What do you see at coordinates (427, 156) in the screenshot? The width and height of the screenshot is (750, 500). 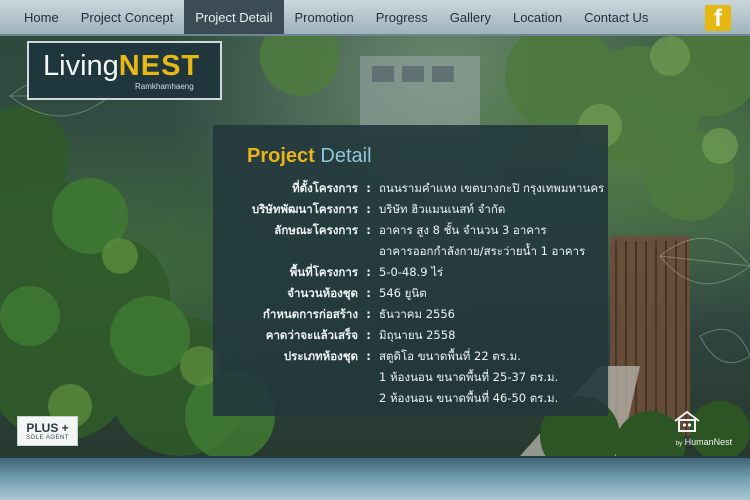 I see `panel-title: Project Detail` at bounding box center [427, 156].